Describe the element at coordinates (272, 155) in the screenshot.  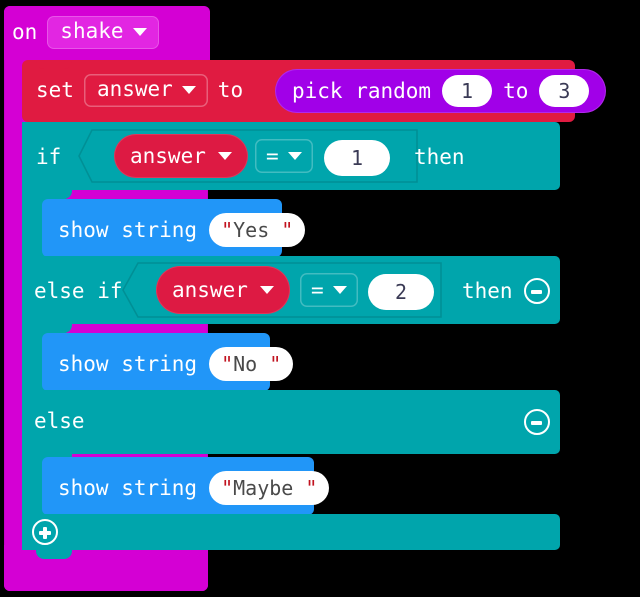
I see `if-condition-operator-symbol: =` at that location.